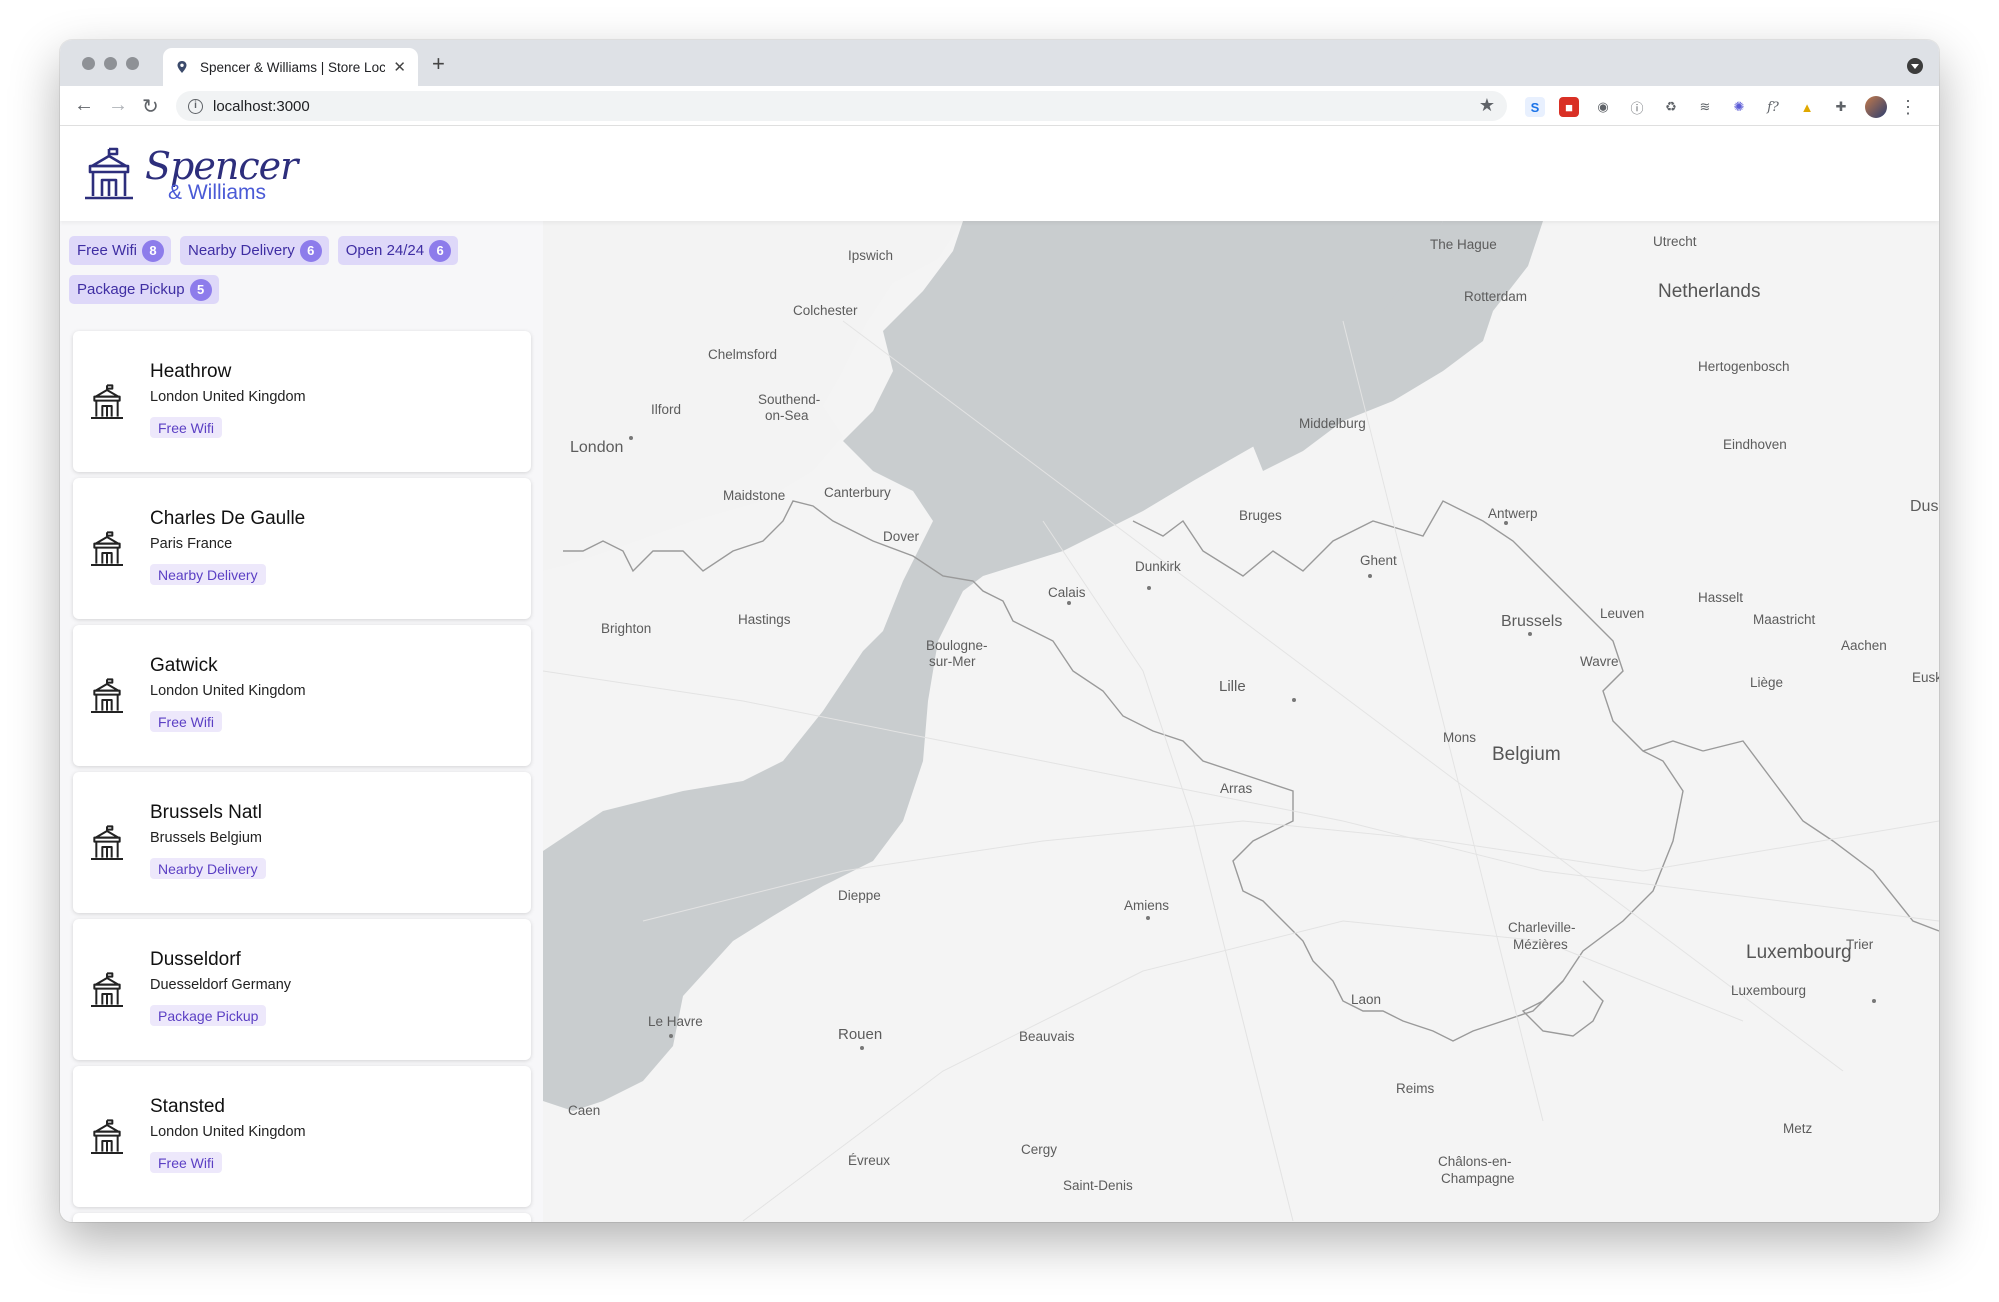 The image size is (1999, 1302). What do you see at coordinates (1798, 1128) in the screenshot?
I see `map-city-label: Metz` at bounding box center [1798, 1128].